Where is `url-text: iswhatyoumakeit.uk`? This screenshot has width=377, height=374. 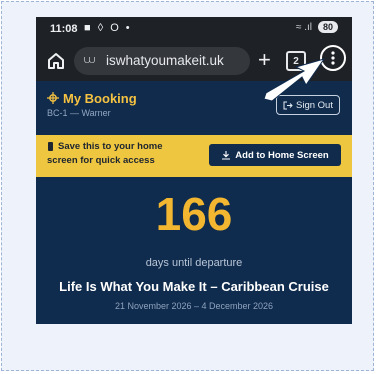
url-text: iswhatyoumakeit.uk is located at coordinates (165, 60).